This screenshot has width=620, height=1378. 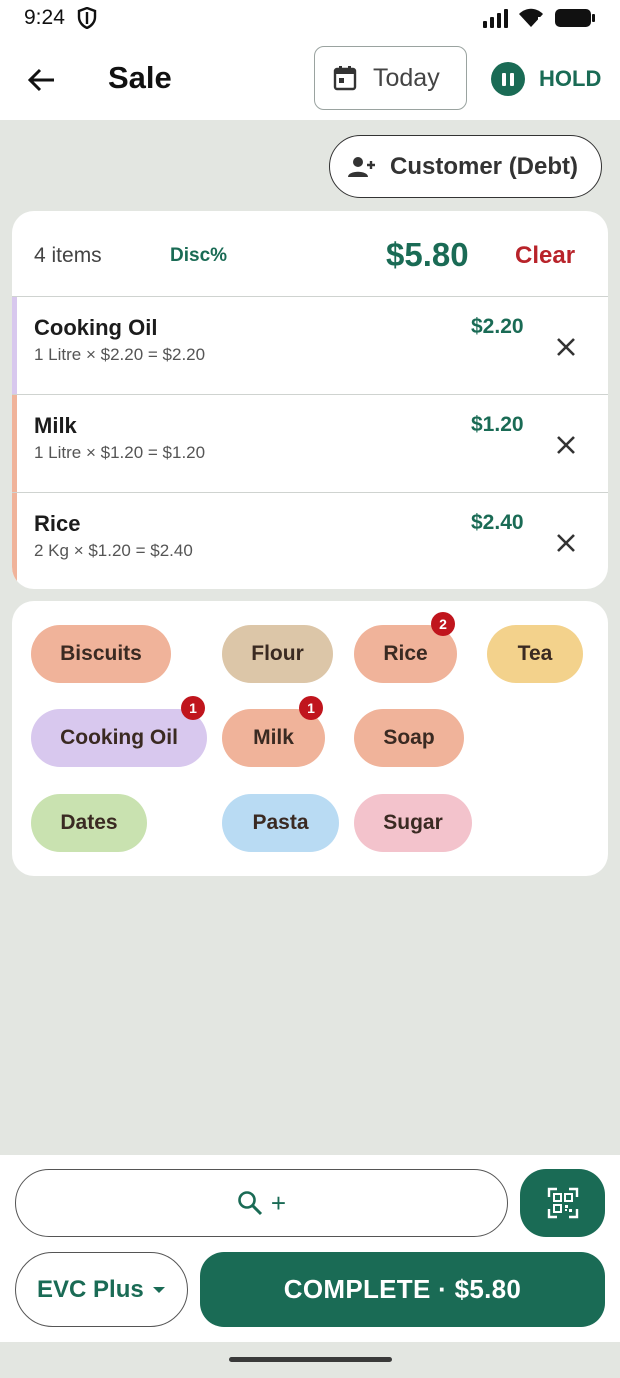 I want to click on cart-item-row: Rice 2 Kg × $1.20 = $2.40 $2.40, so click(x=310, y=541).